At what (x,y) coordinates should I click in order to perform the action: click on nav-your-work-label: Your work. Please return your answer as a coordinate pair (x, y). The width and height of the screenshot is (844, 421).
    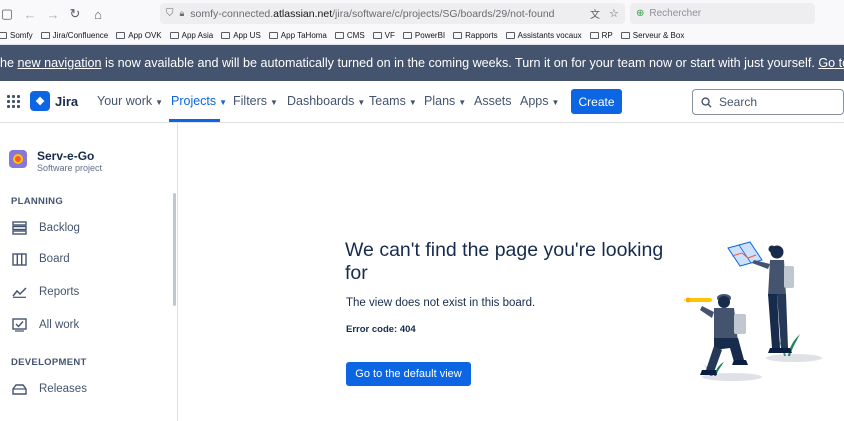
    Looking at the image, I should click on (125, 101).